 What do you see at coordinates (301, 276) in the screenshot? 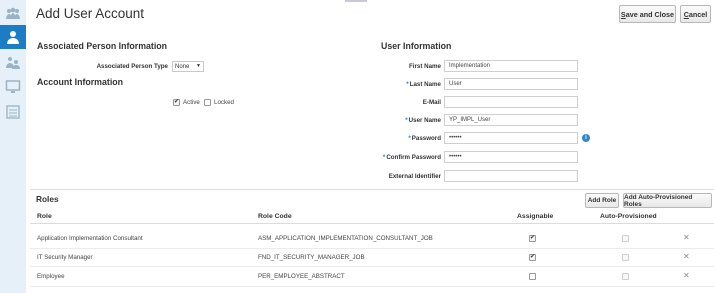
I see `row-role-code: PER_EMPLOYEE_ABSTRACT` at bounding box center [301, 276].